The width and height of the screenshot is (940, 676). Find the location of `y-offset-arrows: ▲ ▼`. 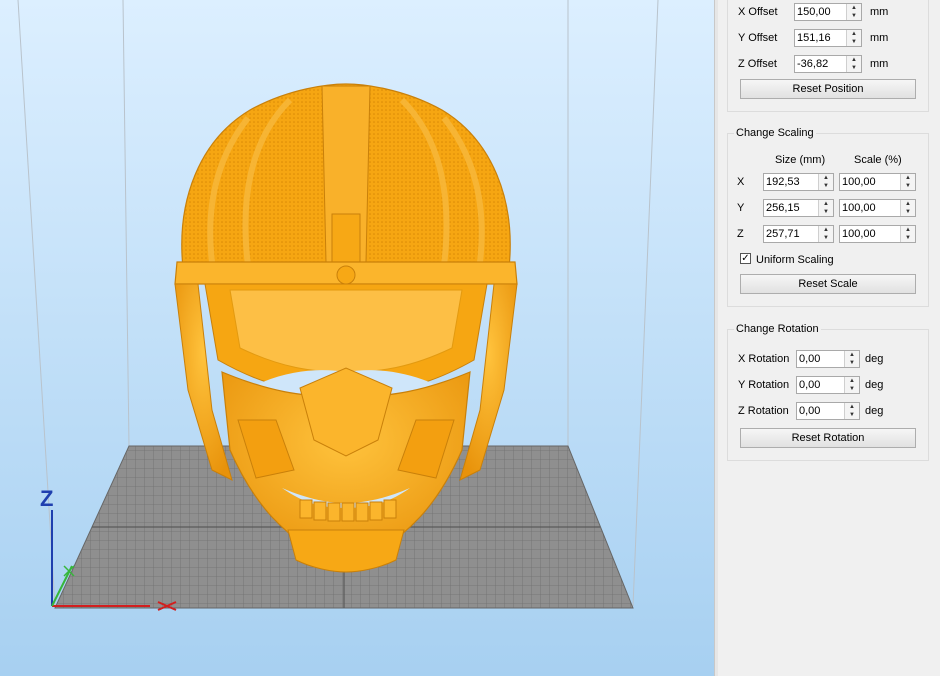

y-offset-arrows: ▲ ▼ is located at coordinates (853, 38).